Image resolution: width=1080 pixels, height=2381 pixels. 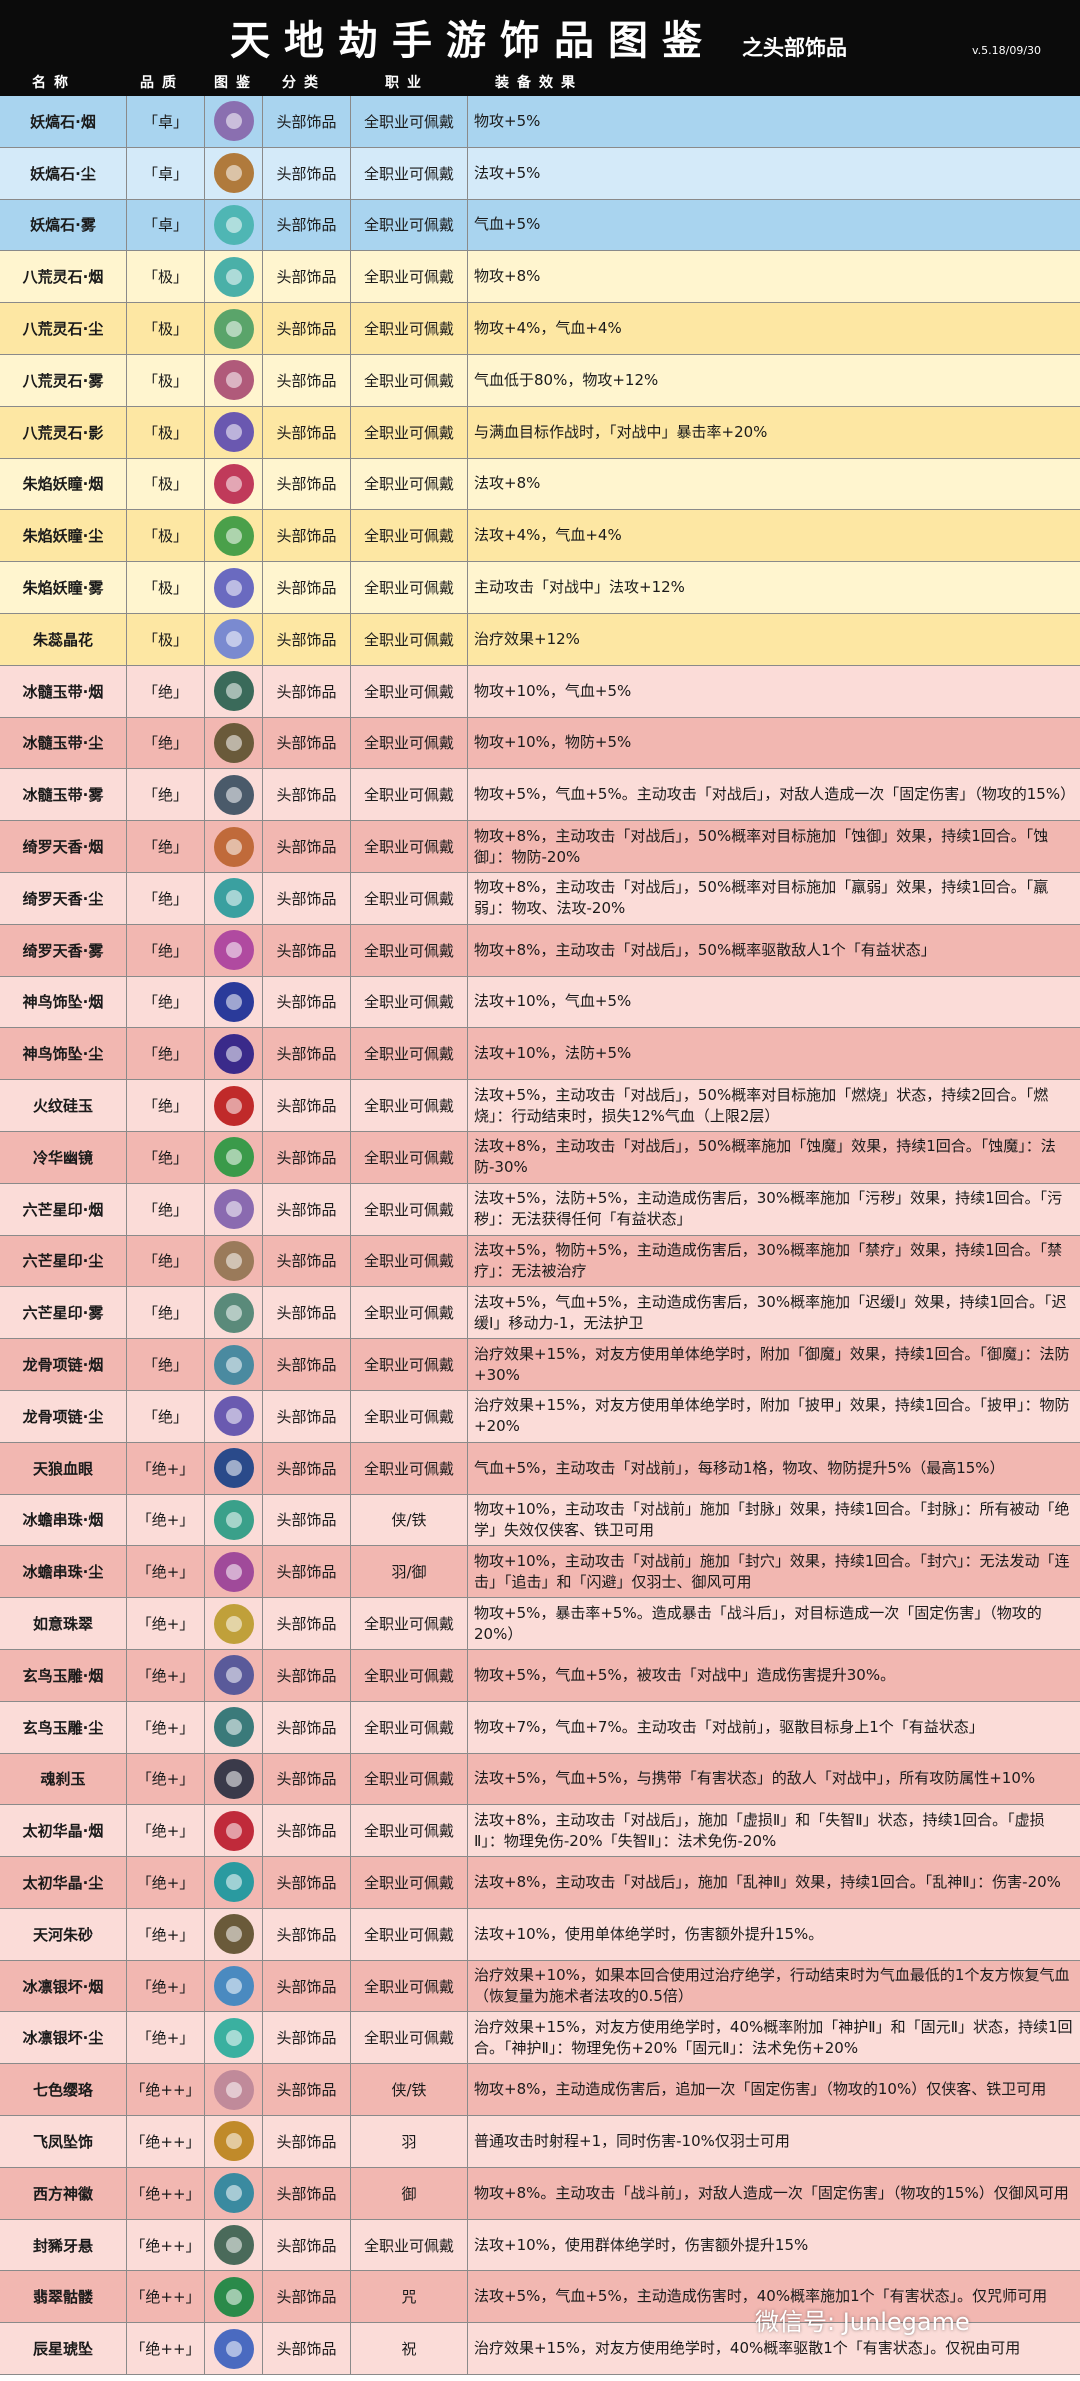 I want to click on item-name: 冰蟾串珠·尘, so click(x=63, y=1572).